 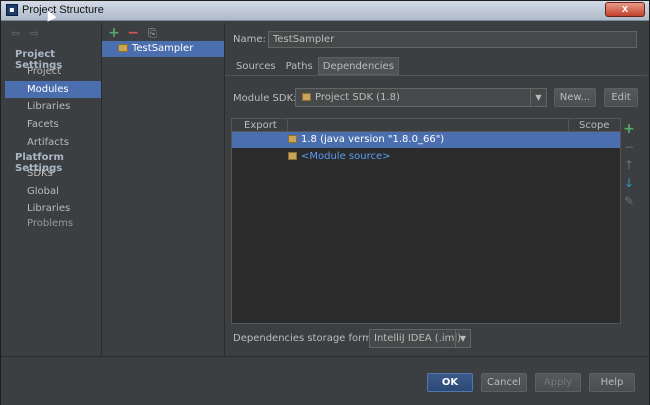 I want to click on tab-sources: Sources, so click(x=256, y=66).